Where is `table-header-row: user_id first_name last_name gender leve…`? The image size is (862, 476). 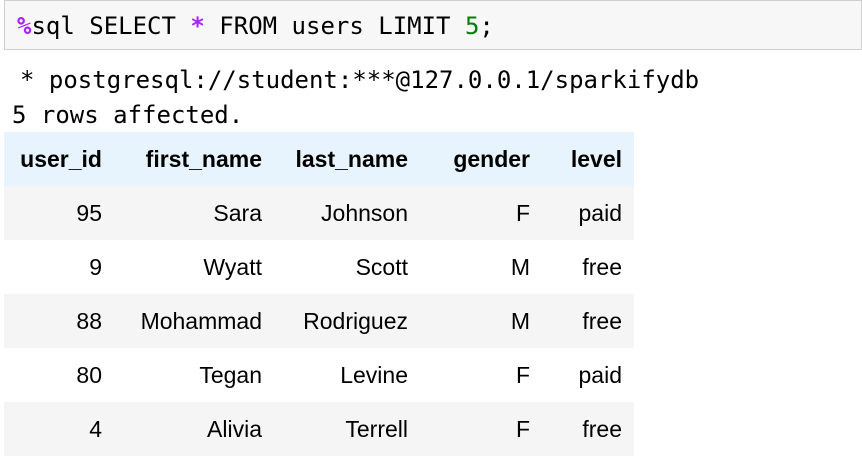 table-header-row: user_id first_name last_name gender leve… is located at coordinates (319, 159).